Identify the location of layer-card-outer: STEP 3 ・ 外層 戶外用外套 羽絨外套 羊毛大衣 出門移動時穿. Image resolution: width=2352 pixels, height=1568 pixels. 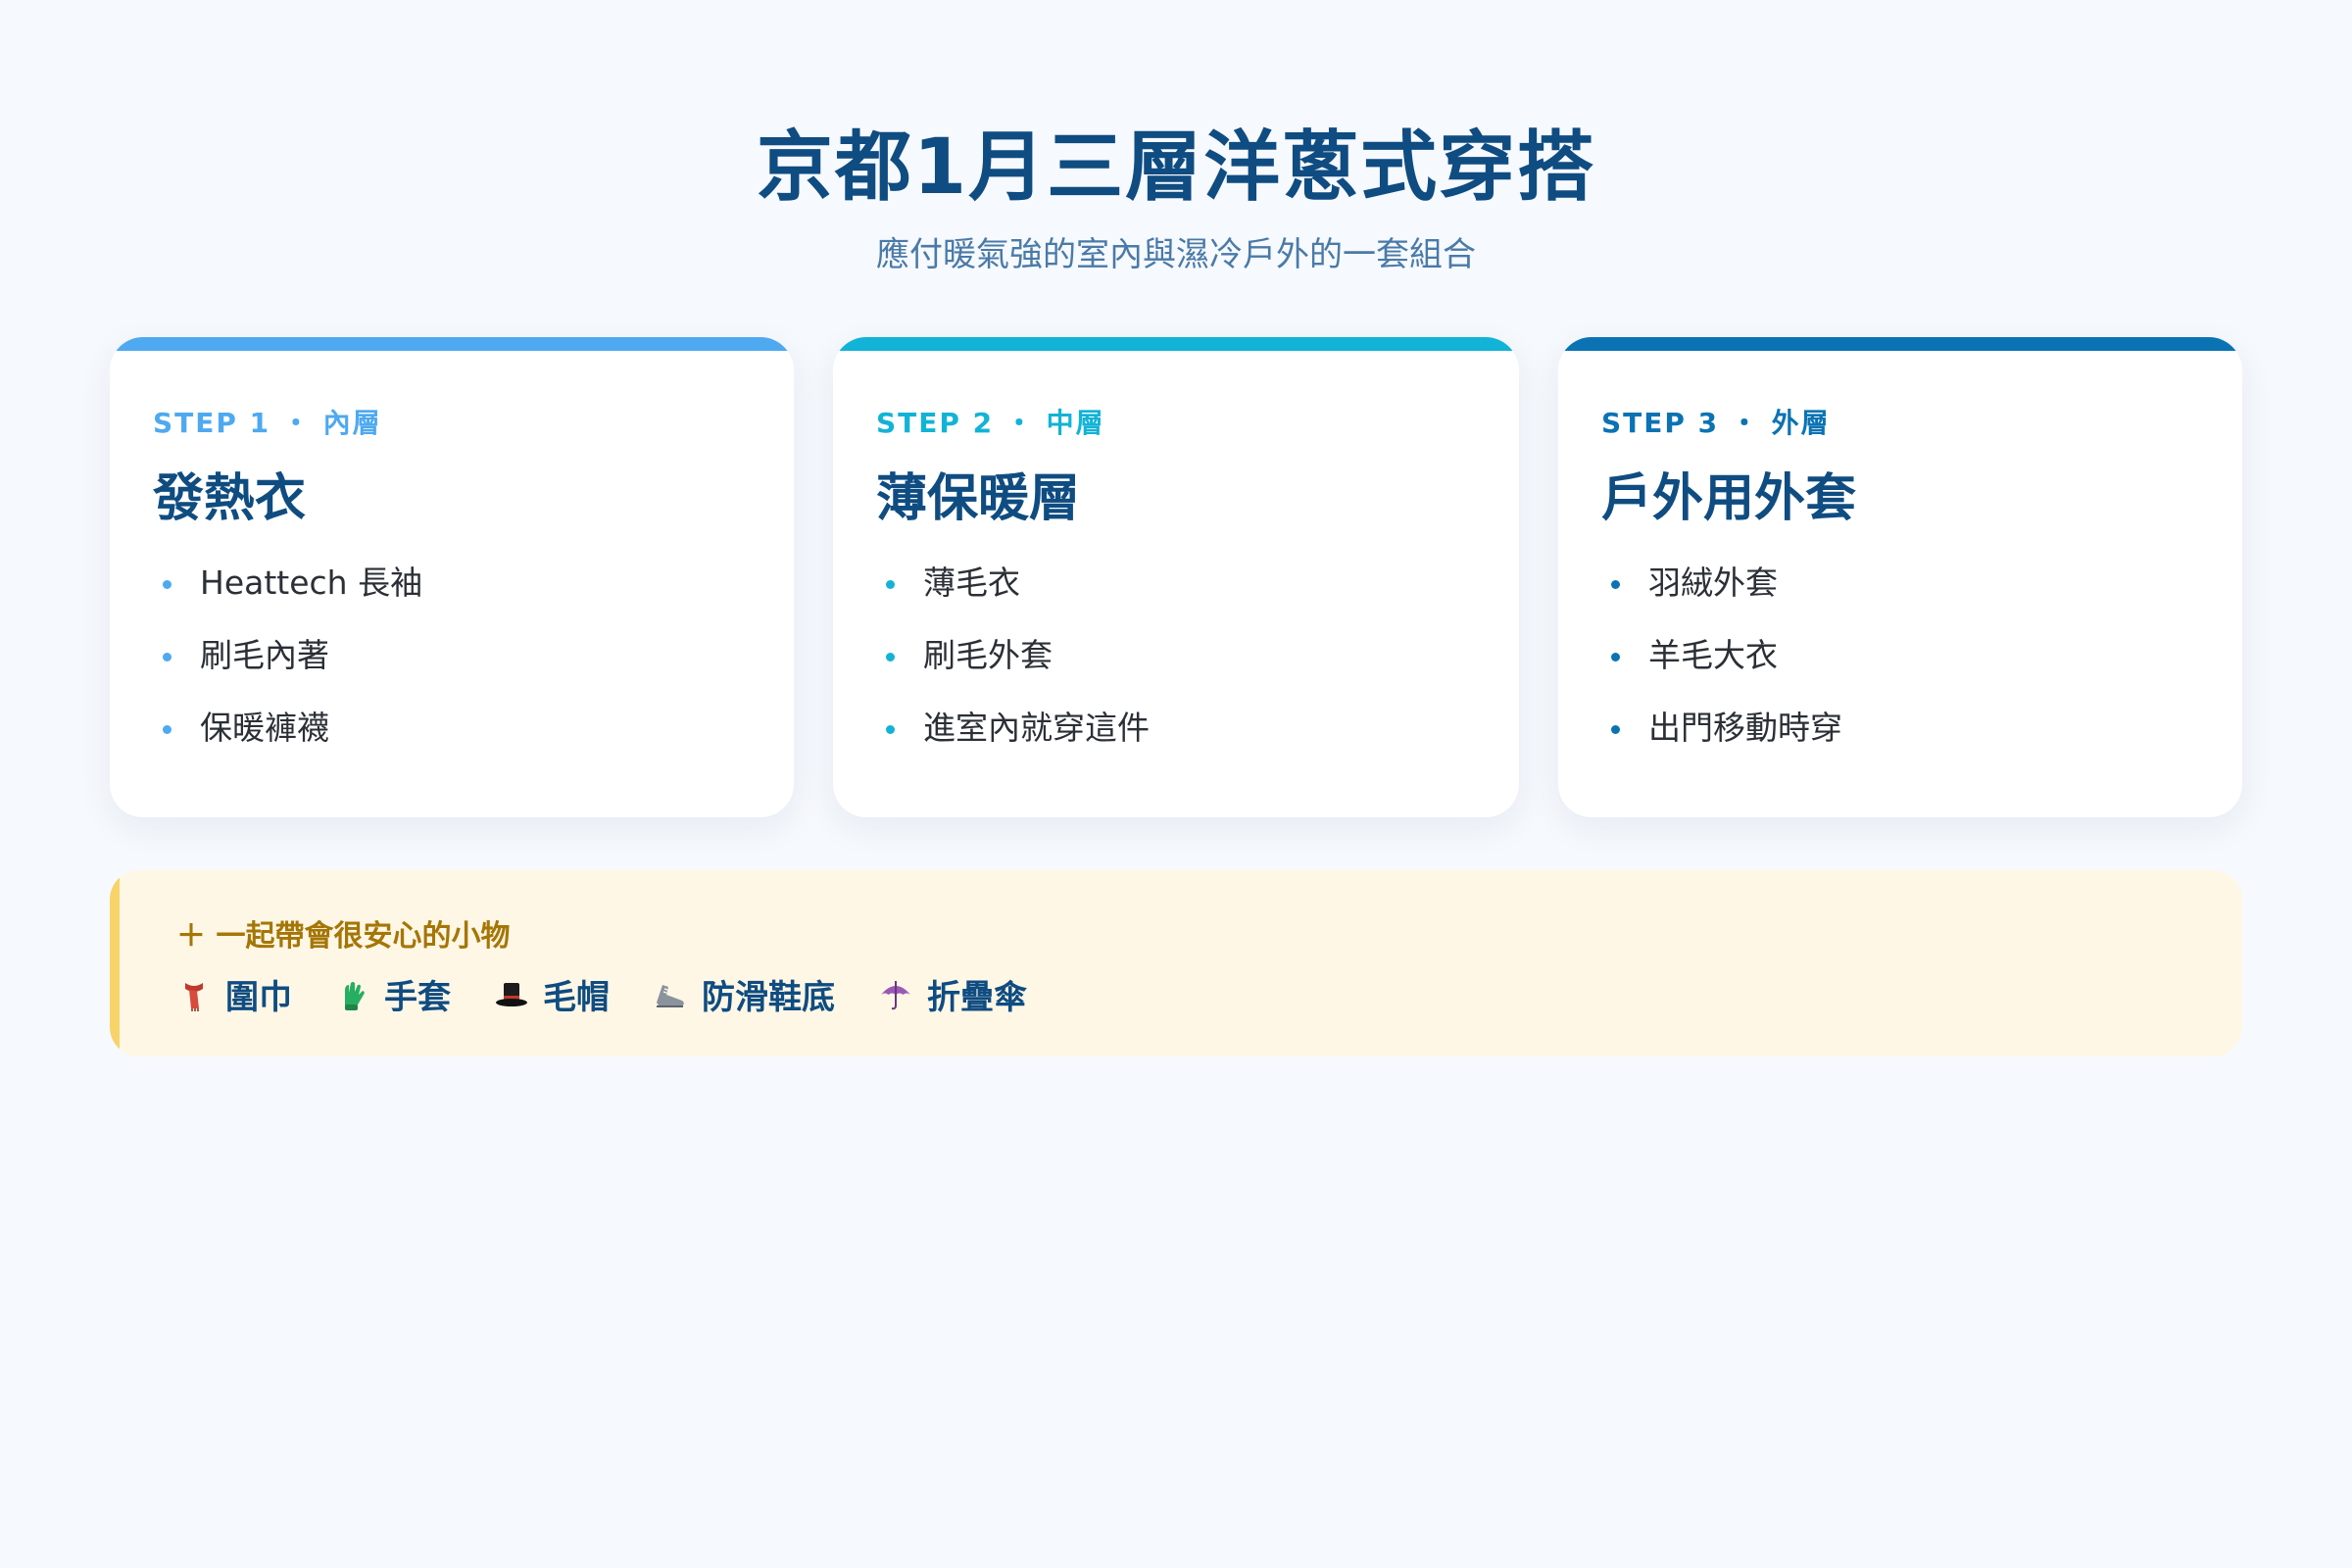
(1900, 577).